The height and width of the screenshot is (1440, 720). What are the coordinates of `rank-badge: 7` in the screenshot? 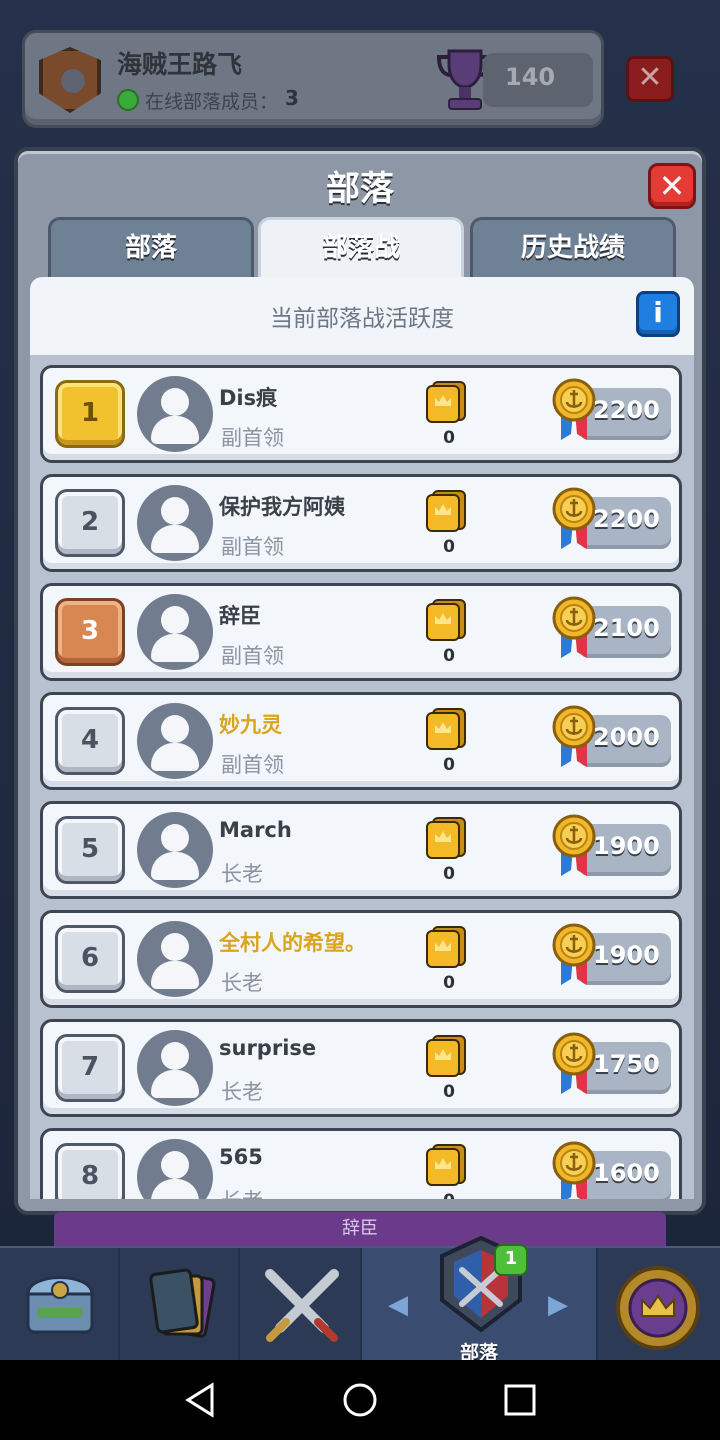 It's located at (90, 1068).